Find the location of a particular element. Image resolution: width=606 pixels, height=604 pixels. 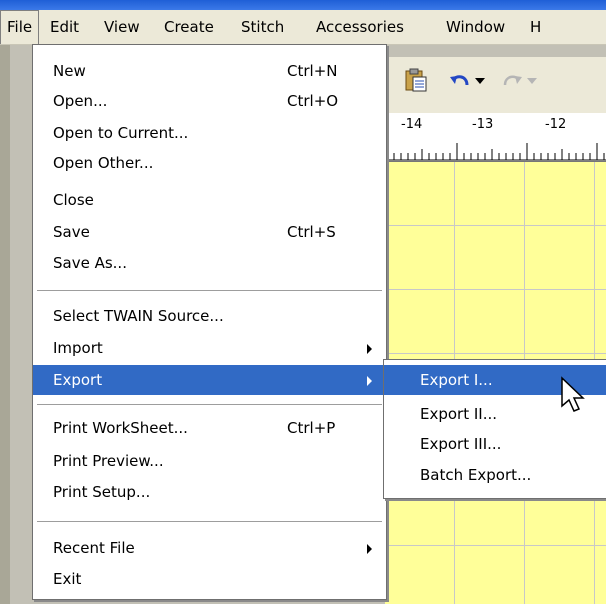

menu-window: Window is located at coordinates (475, 27).